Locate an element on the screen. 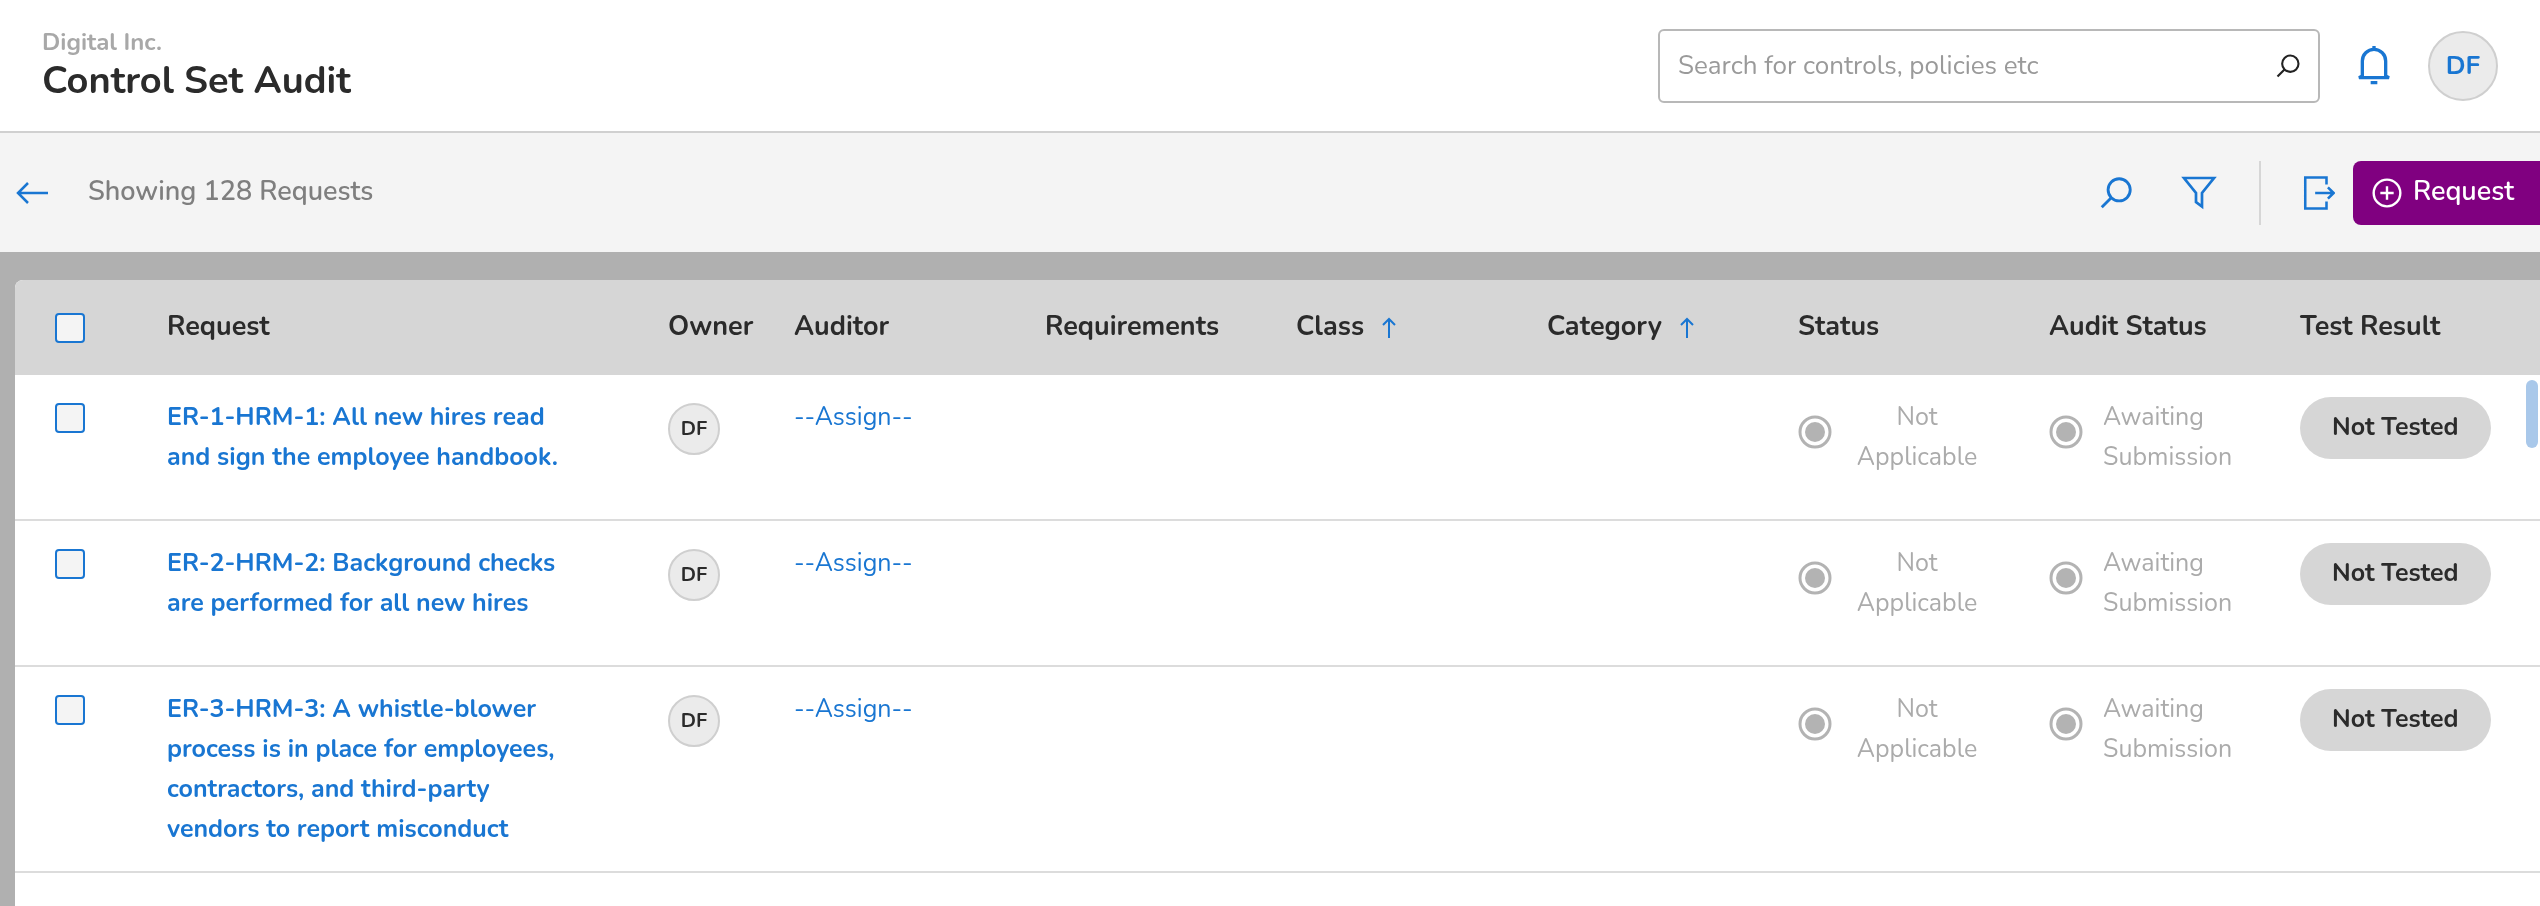 This screenshot has width=2540, height=906. request-count: Showing 128 Requests is located at coordinates (231, 192).